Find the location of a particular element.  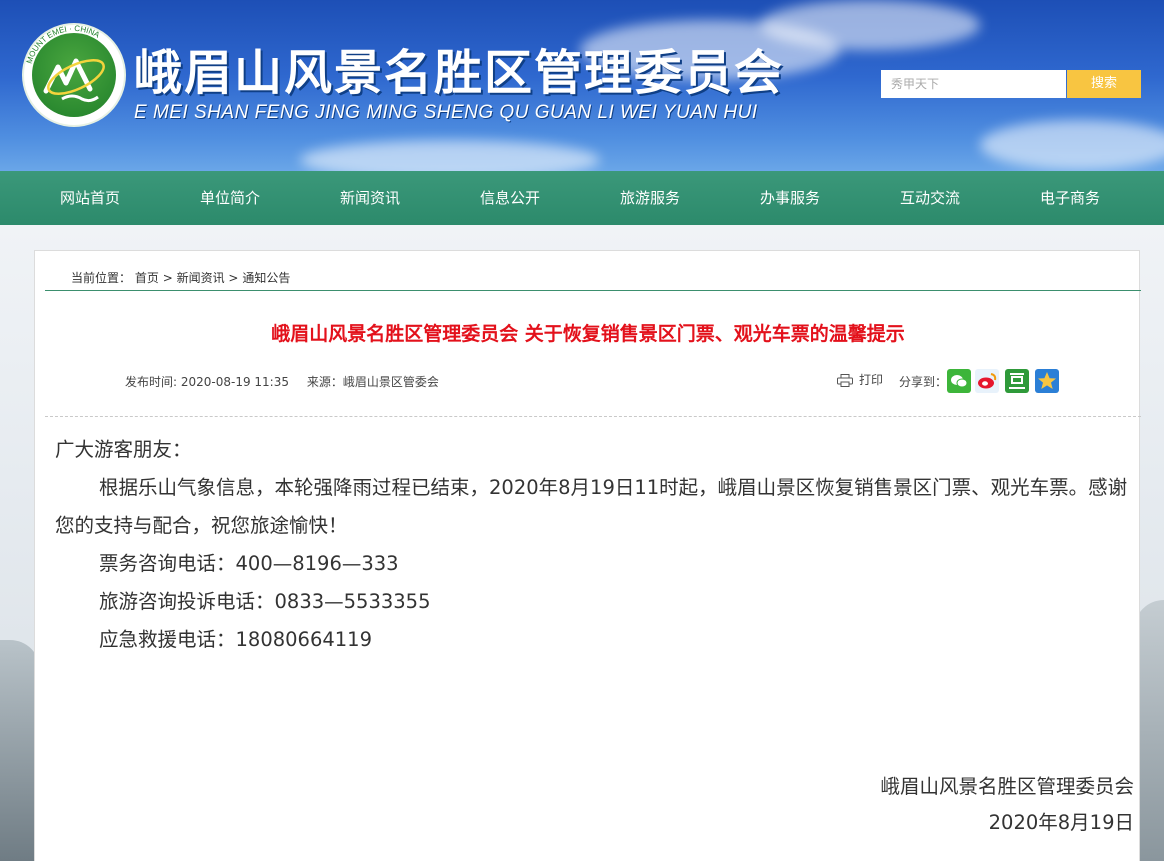

breadcrumb-news: 新闻资讯 is located at coordinates (201, 278).